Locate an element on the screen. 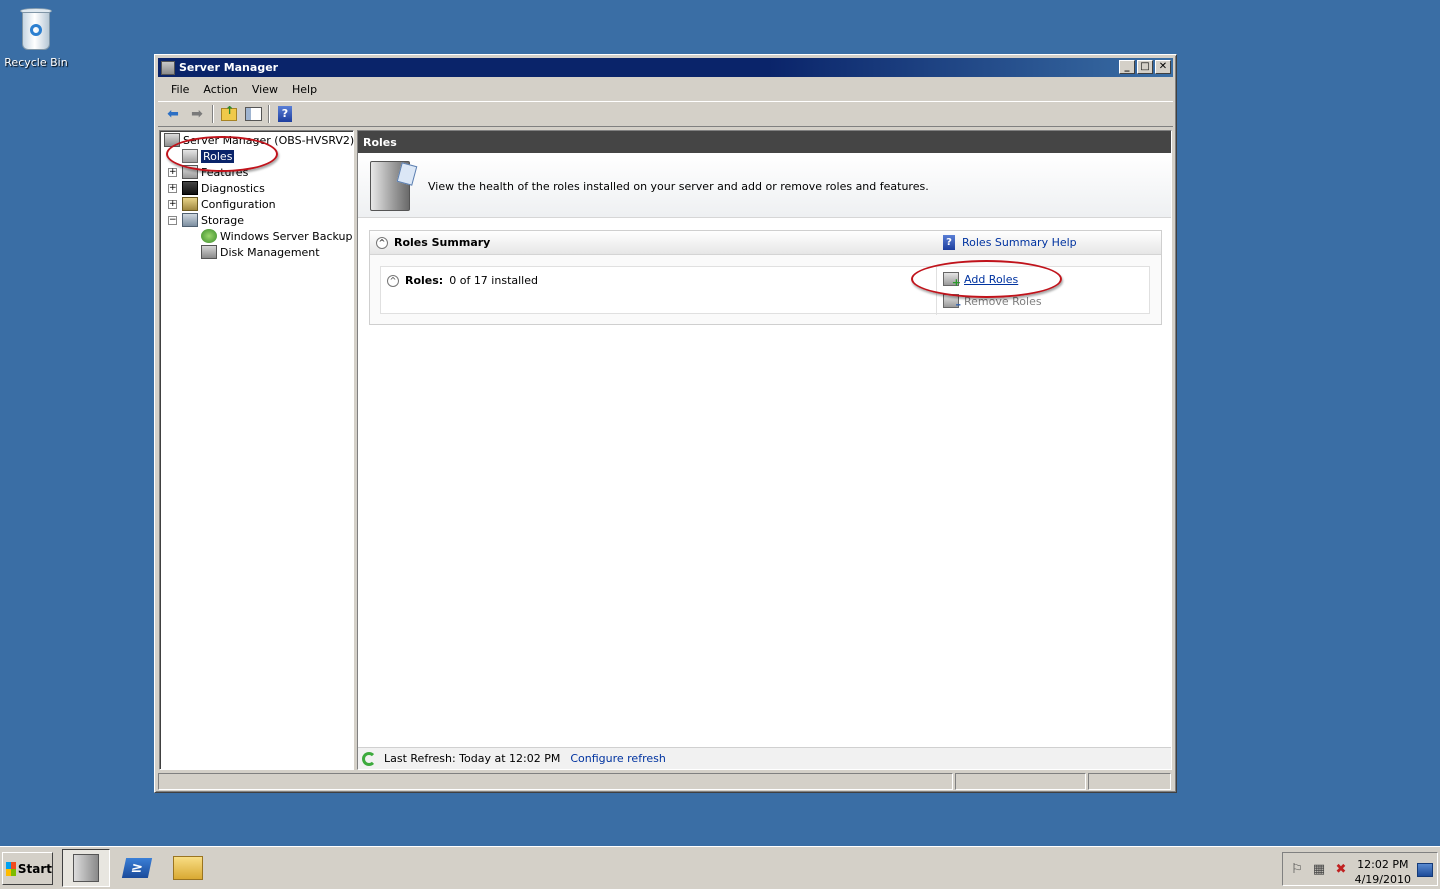  remove-roles-link: Remove Roles is located at coordinates (1003, 301).